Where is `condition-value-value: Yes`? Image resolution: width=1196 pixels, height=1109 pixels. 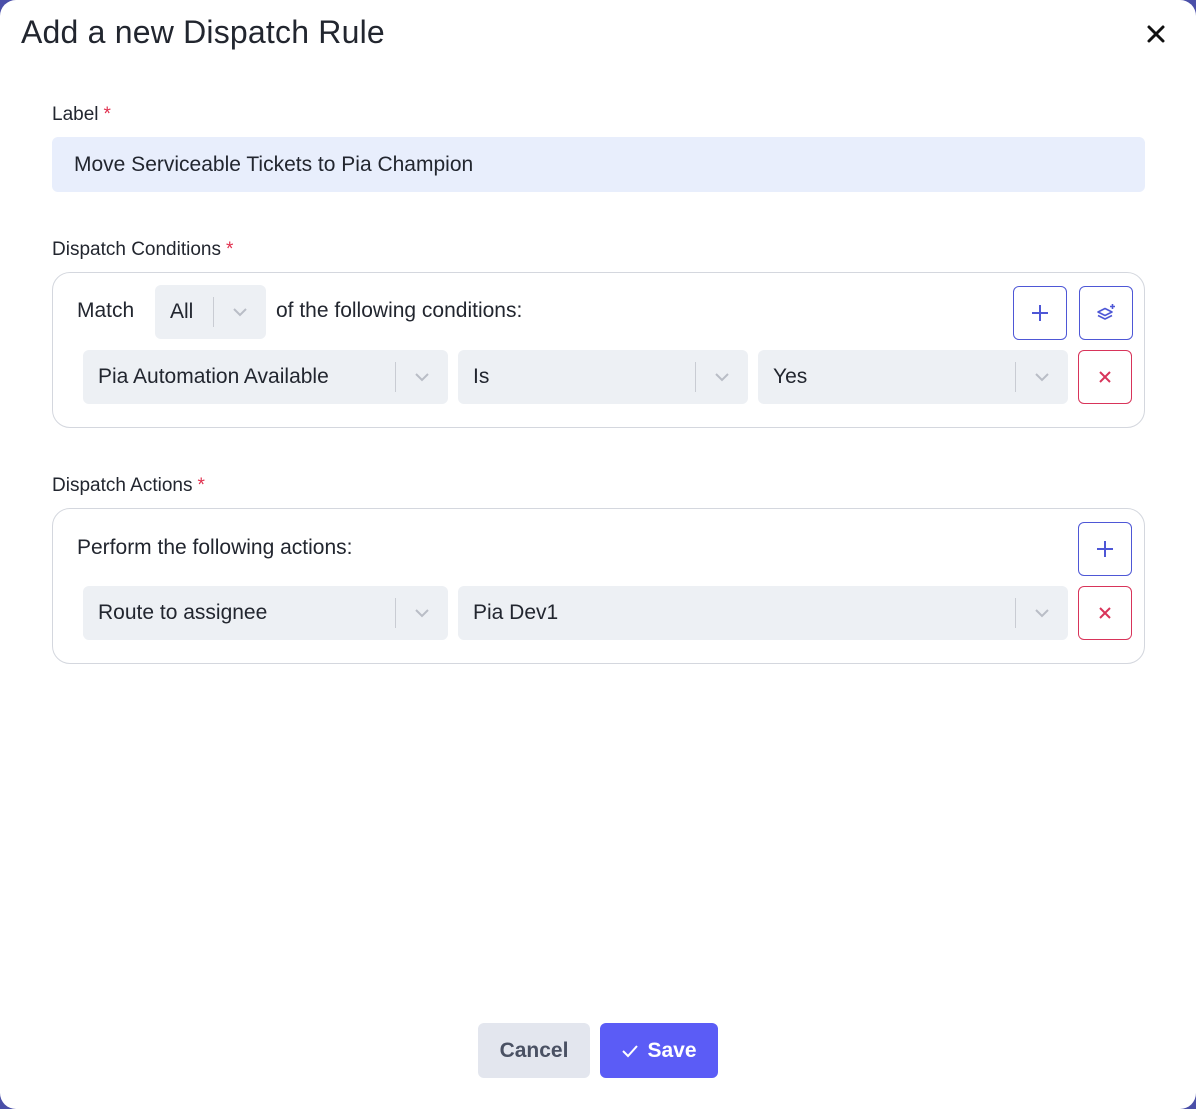 condition-value-value: Yes is located at coordinates (790, 376).